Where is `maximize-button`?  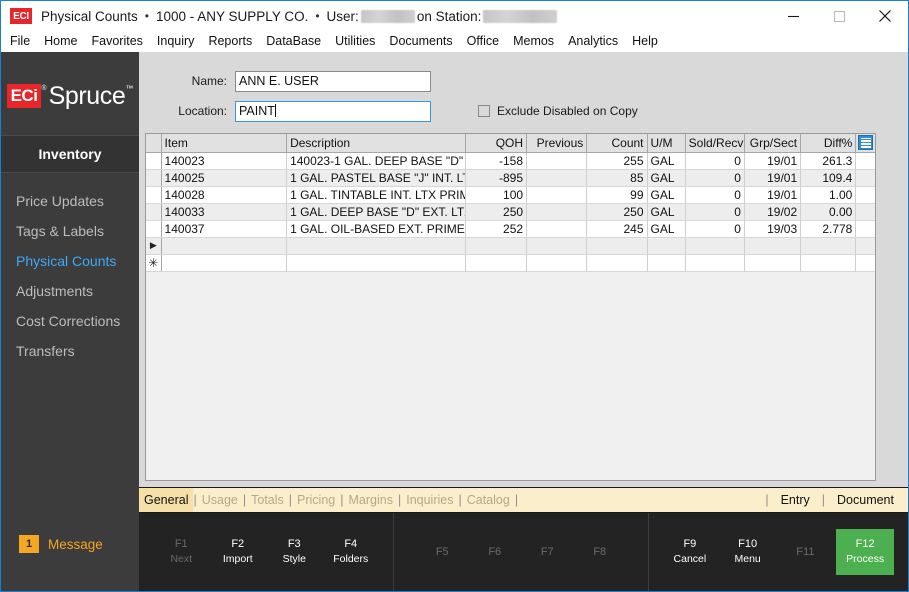 maximize-button is located at coordinates (839, 16).